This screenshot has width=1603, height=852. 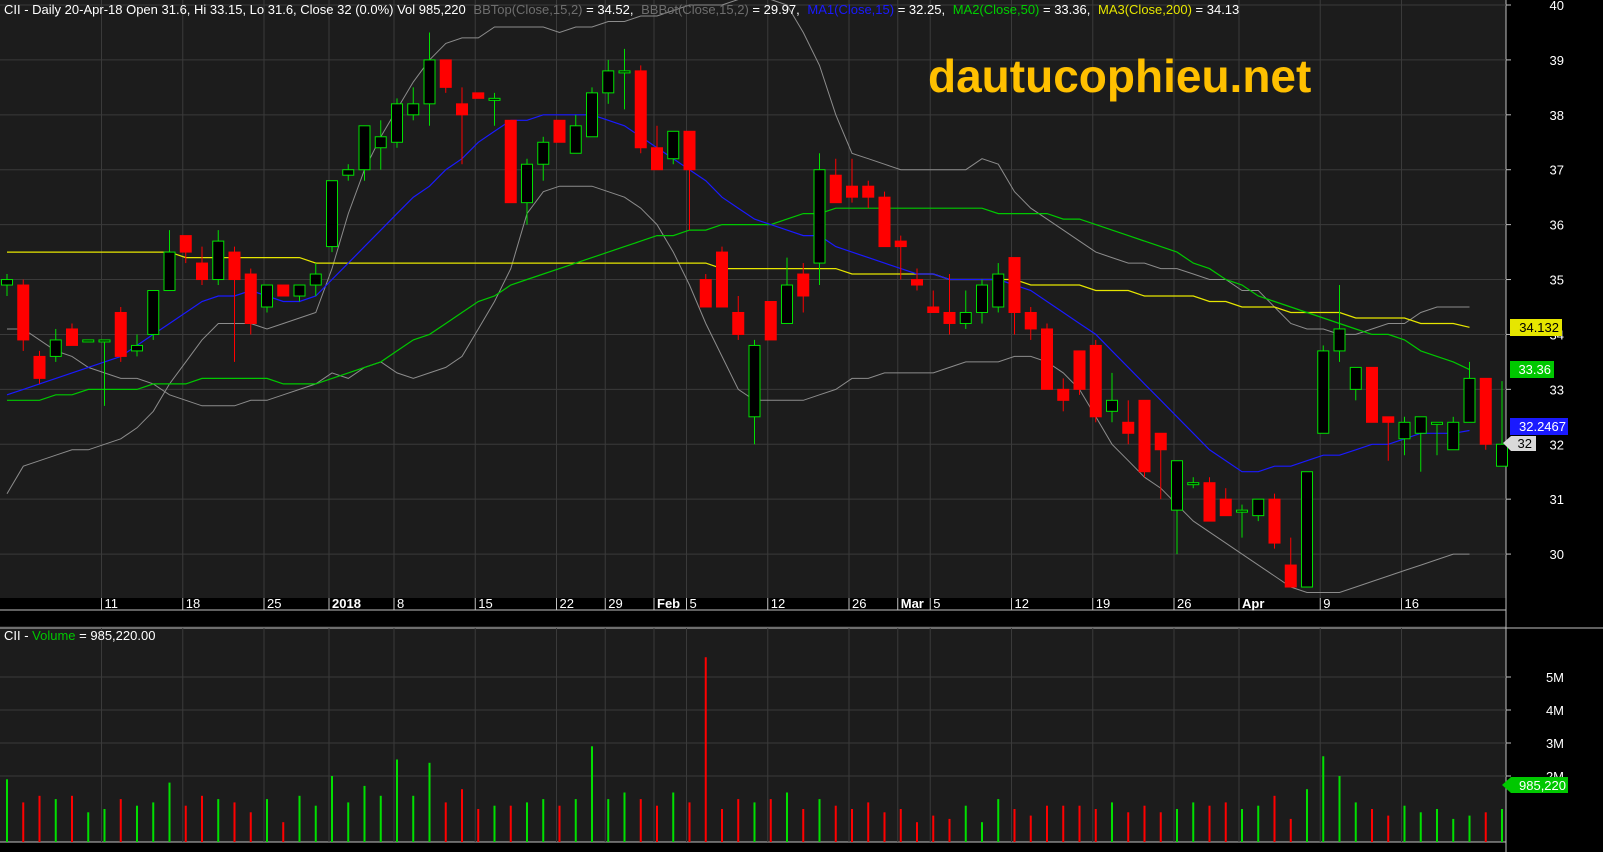 I want to click on date-tick-label: 25, so click(x=274, y=603).